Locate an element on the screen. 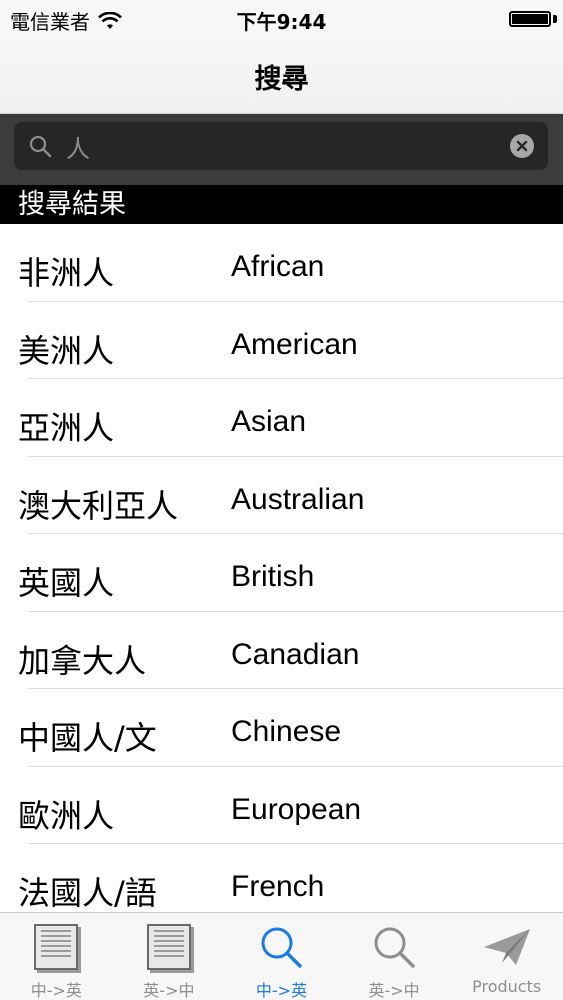  row-english: American is located at coordinates (294, 344).